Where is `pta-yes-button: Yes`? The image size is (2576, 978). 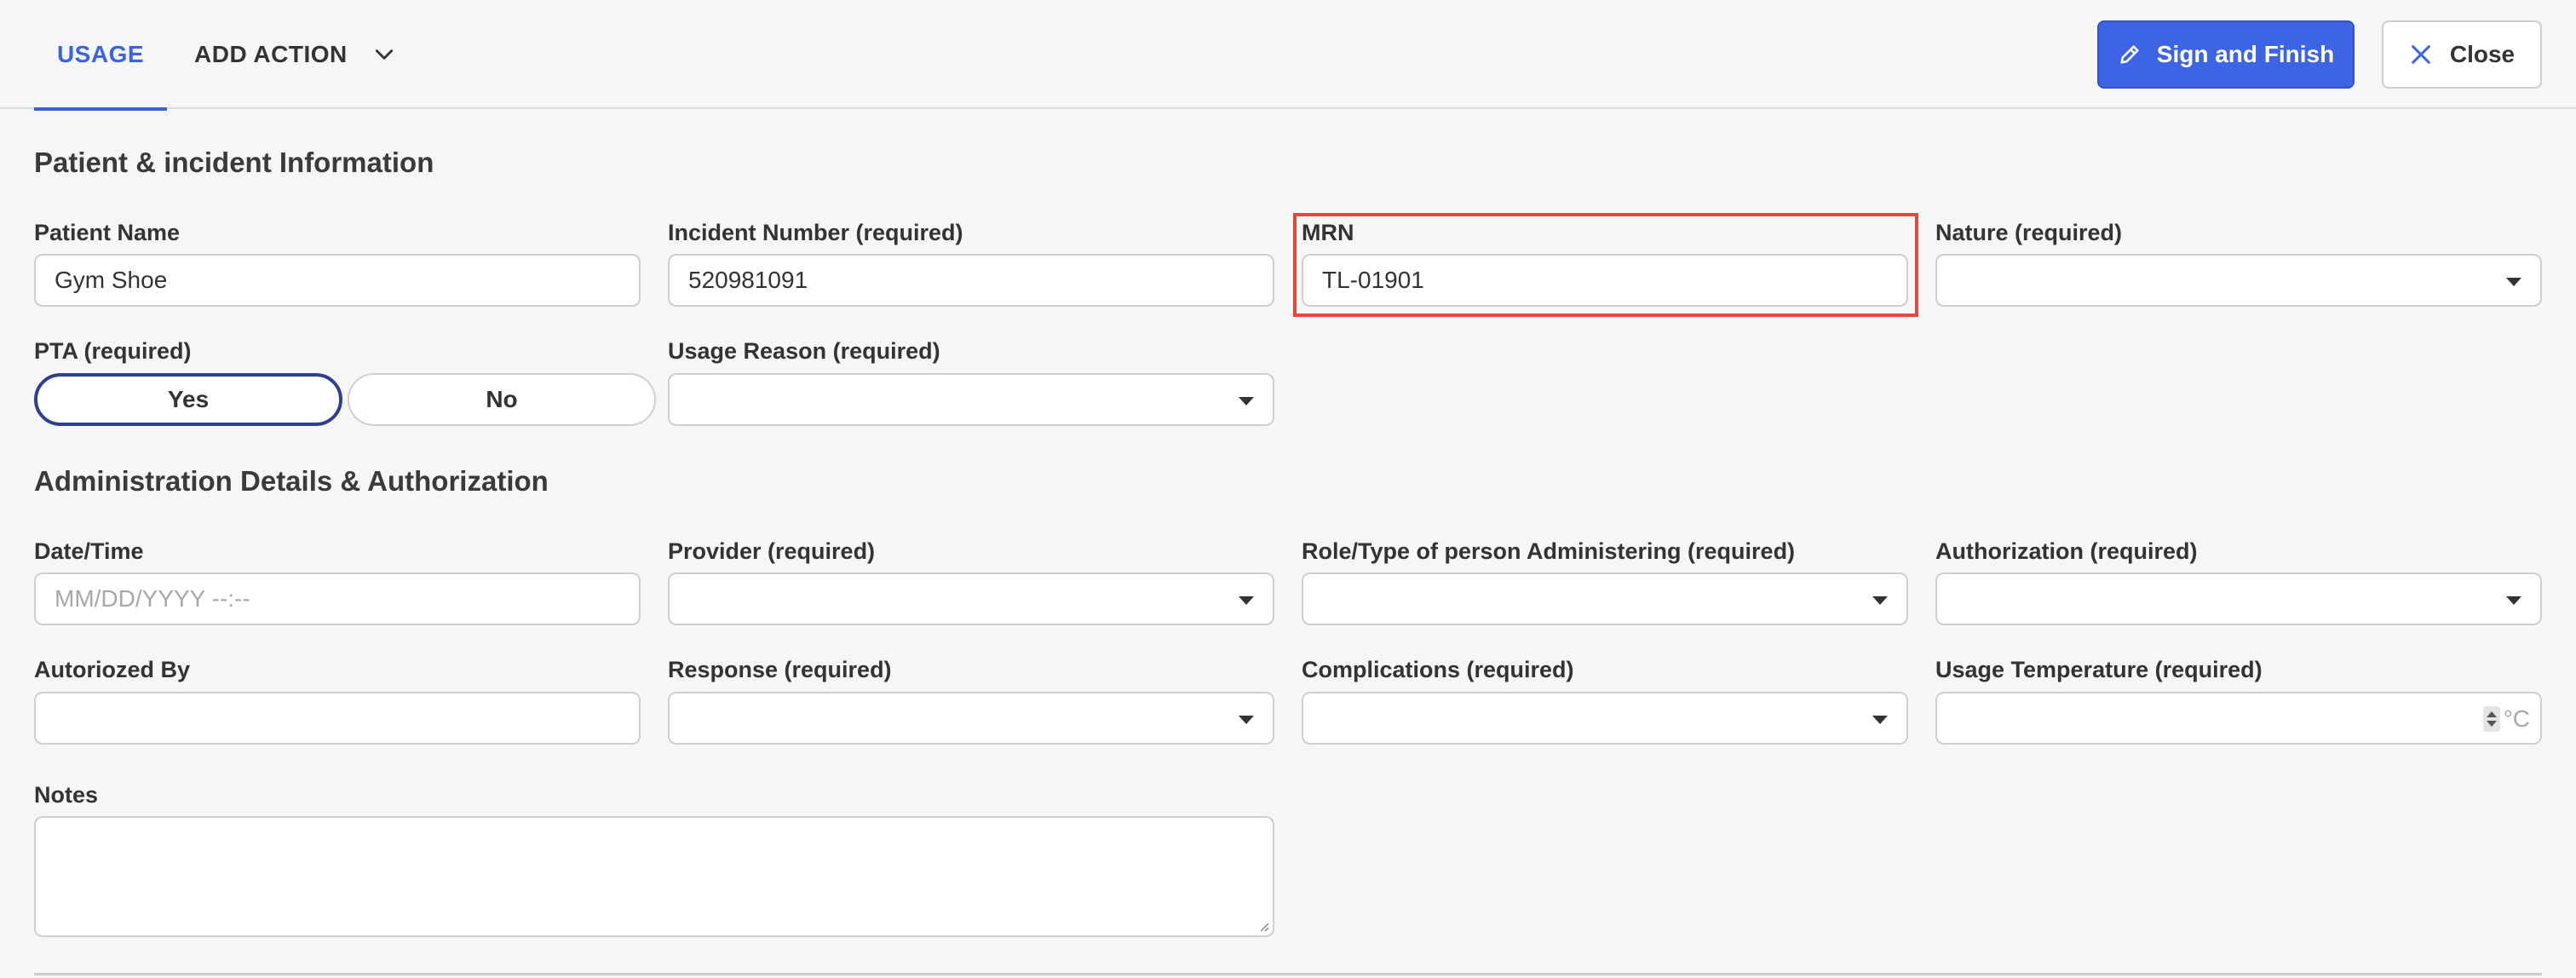
pta-yes-button: Yes is located at coordinates (188, 399).